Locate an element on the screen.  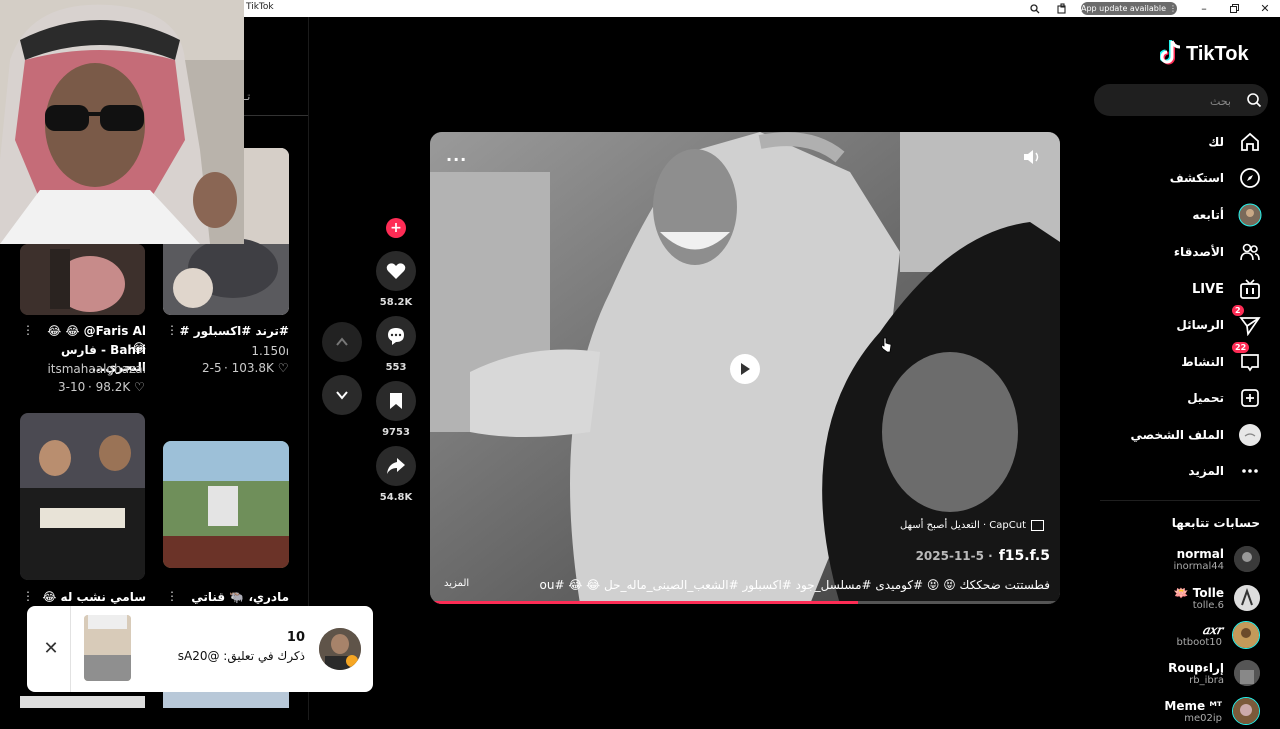
account-name: Meme ᴹᵀ is located at coordinates (1193, 705).